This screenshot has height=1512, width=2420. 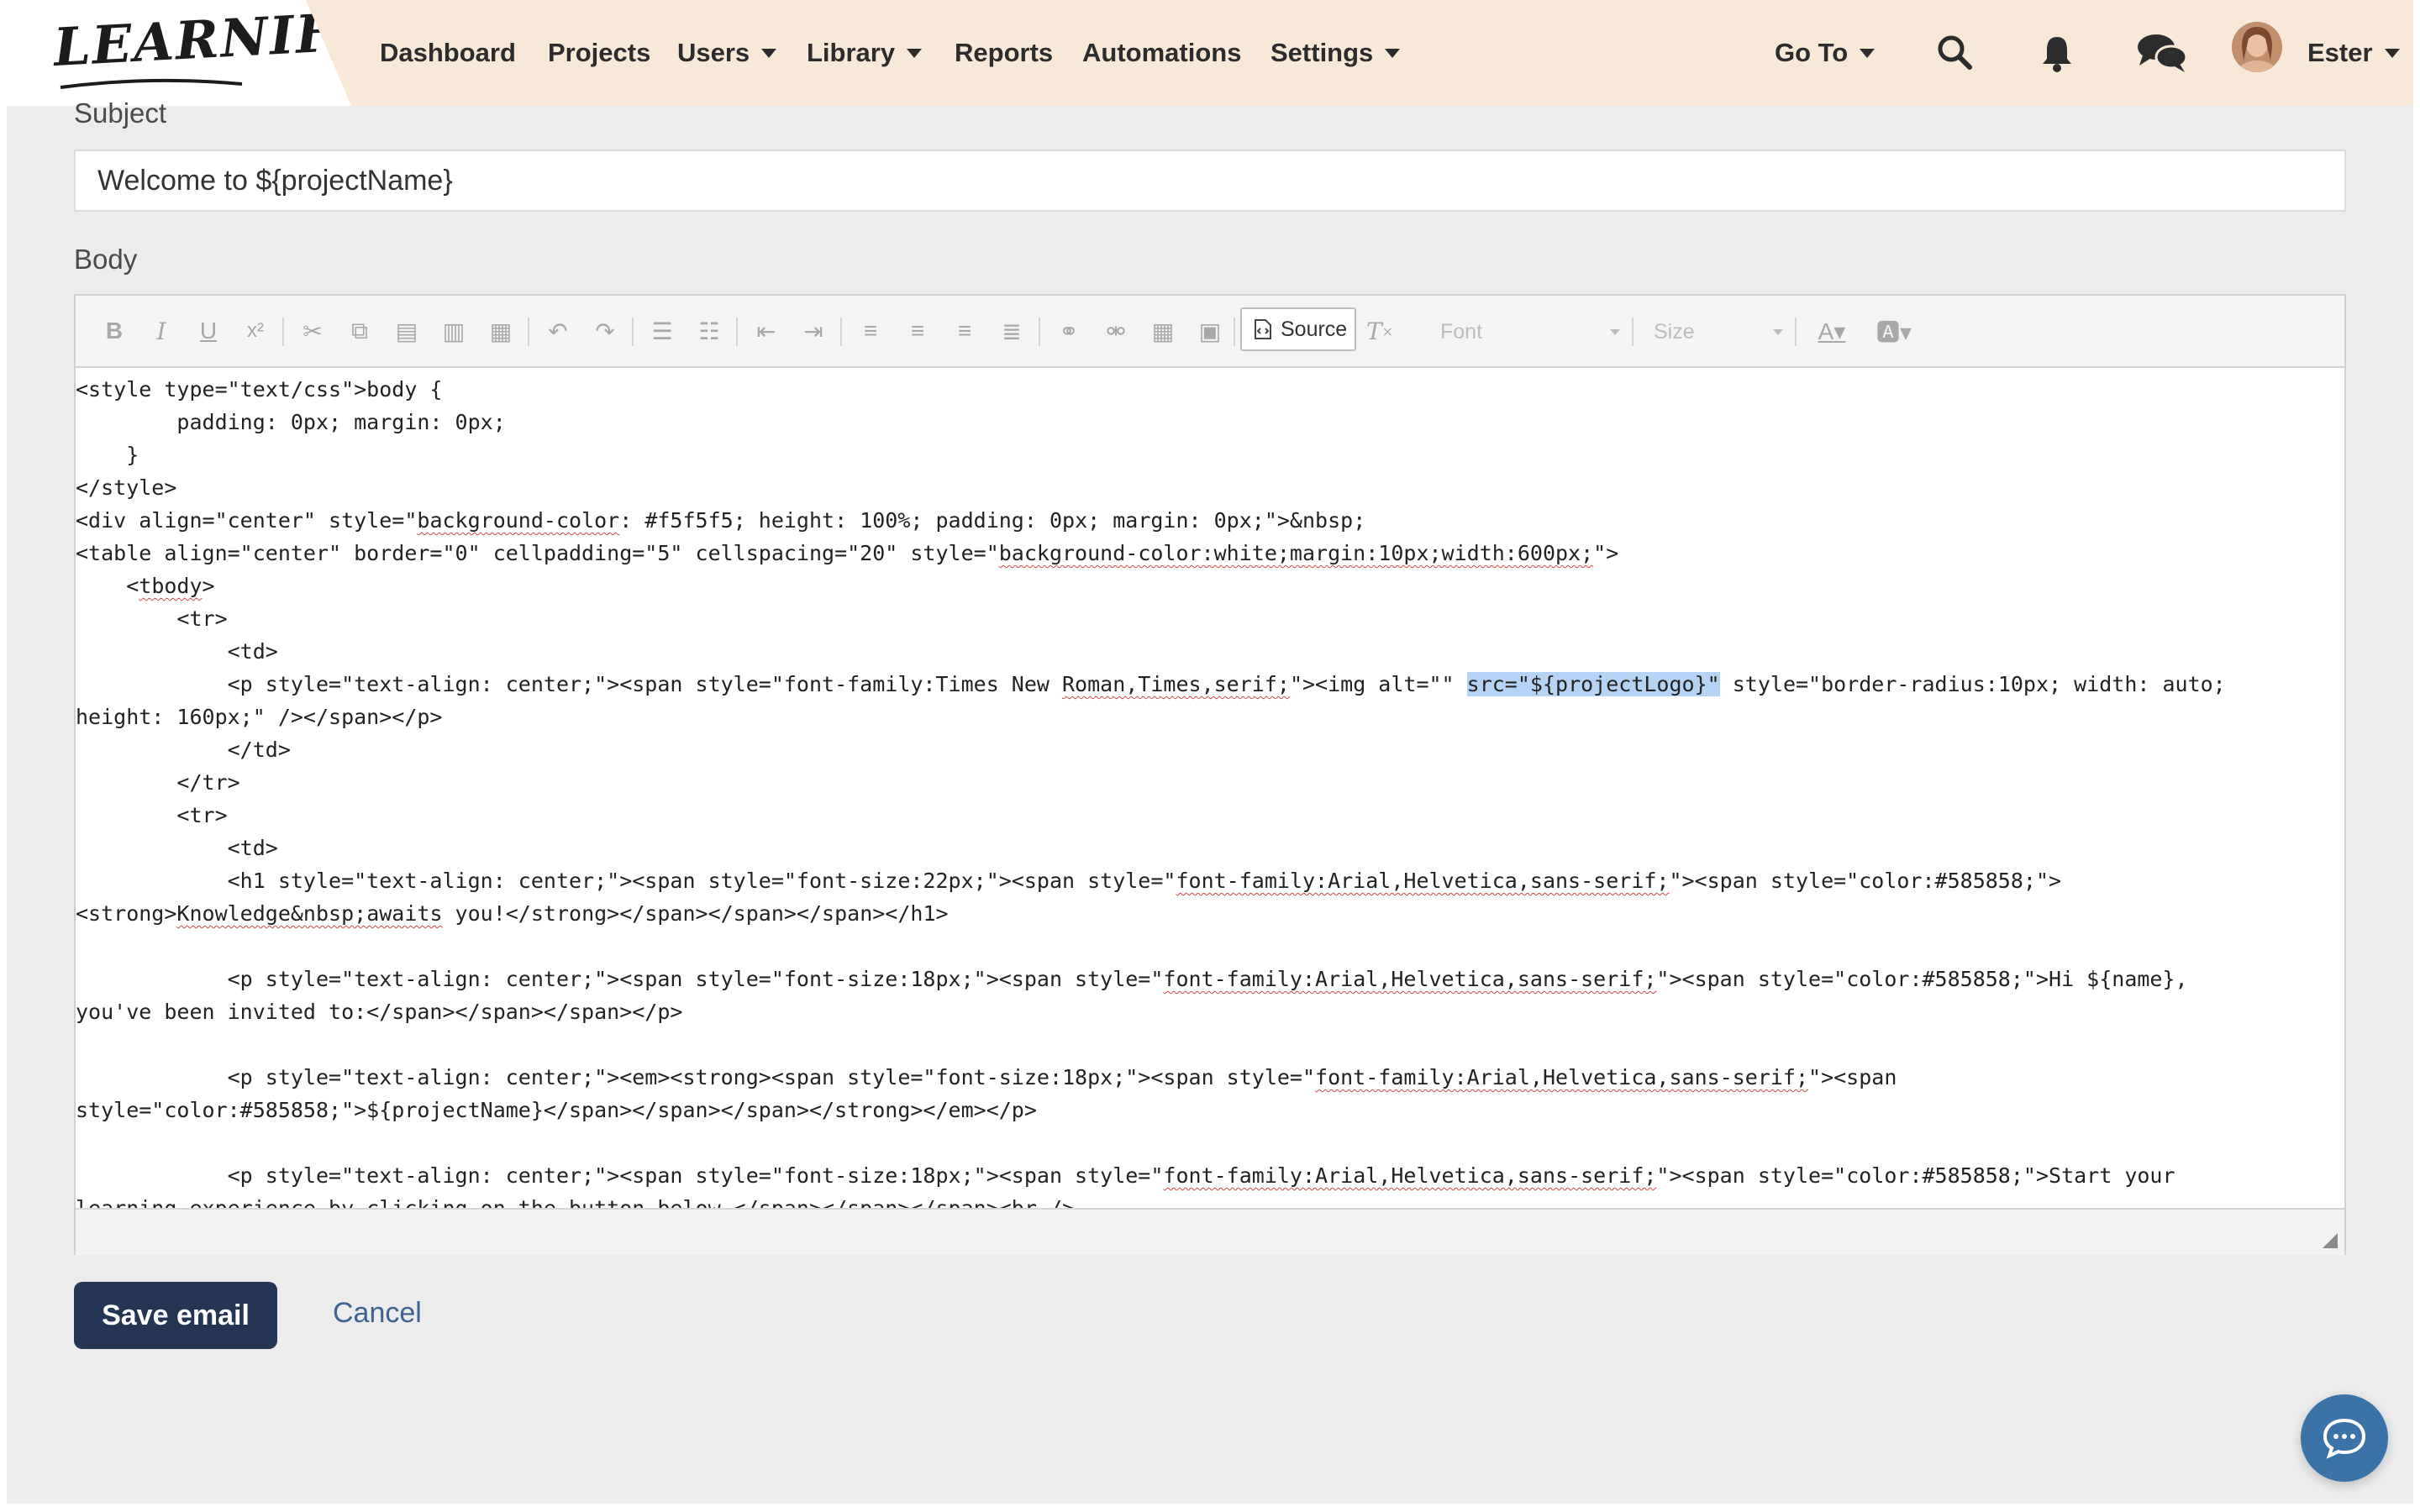 I want to click on nav-library: Library, so click(x=865, y=53).